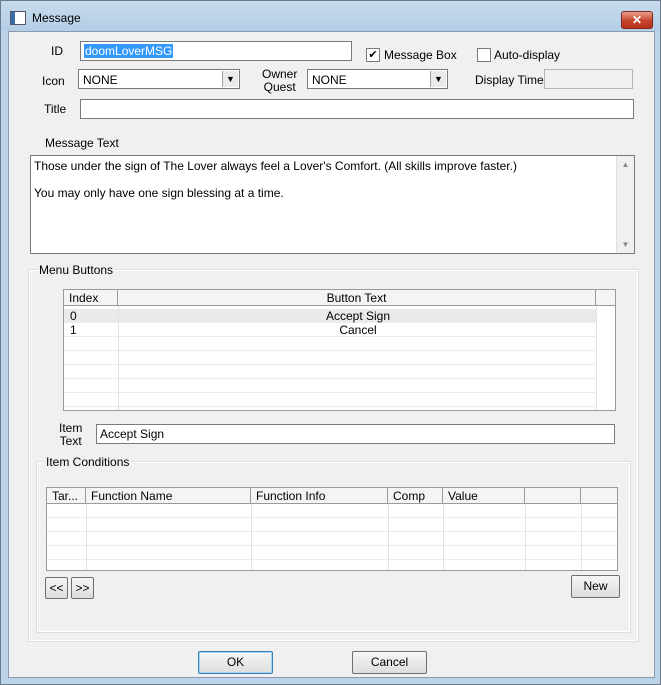 Image resolution: width=661 pixels, height=685 pixels. What do you see at coordinates (595, 586) in the screenshot?
I see `new-condition-button: New` at bounding box center [595, 586].